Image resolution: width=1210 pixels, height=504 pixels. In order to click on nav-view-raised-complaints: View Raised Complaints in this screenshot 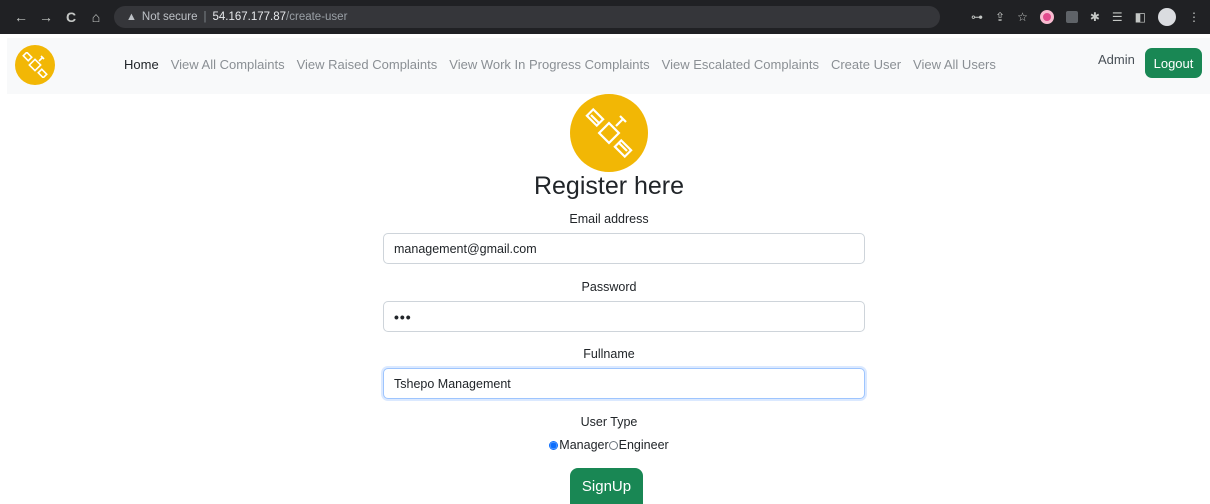, I will do `click(367, 64)`.